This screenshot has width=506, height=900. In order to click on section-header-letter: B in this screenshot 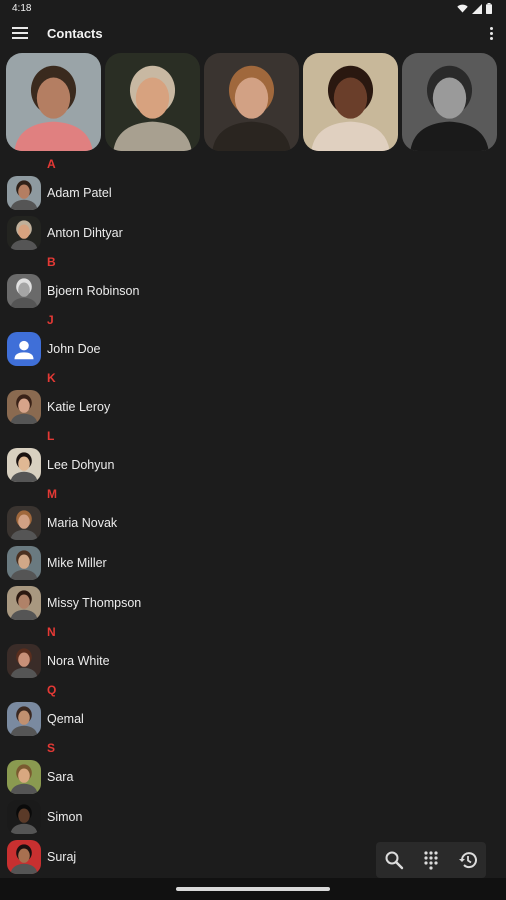, I will do `click(51, 262)`.